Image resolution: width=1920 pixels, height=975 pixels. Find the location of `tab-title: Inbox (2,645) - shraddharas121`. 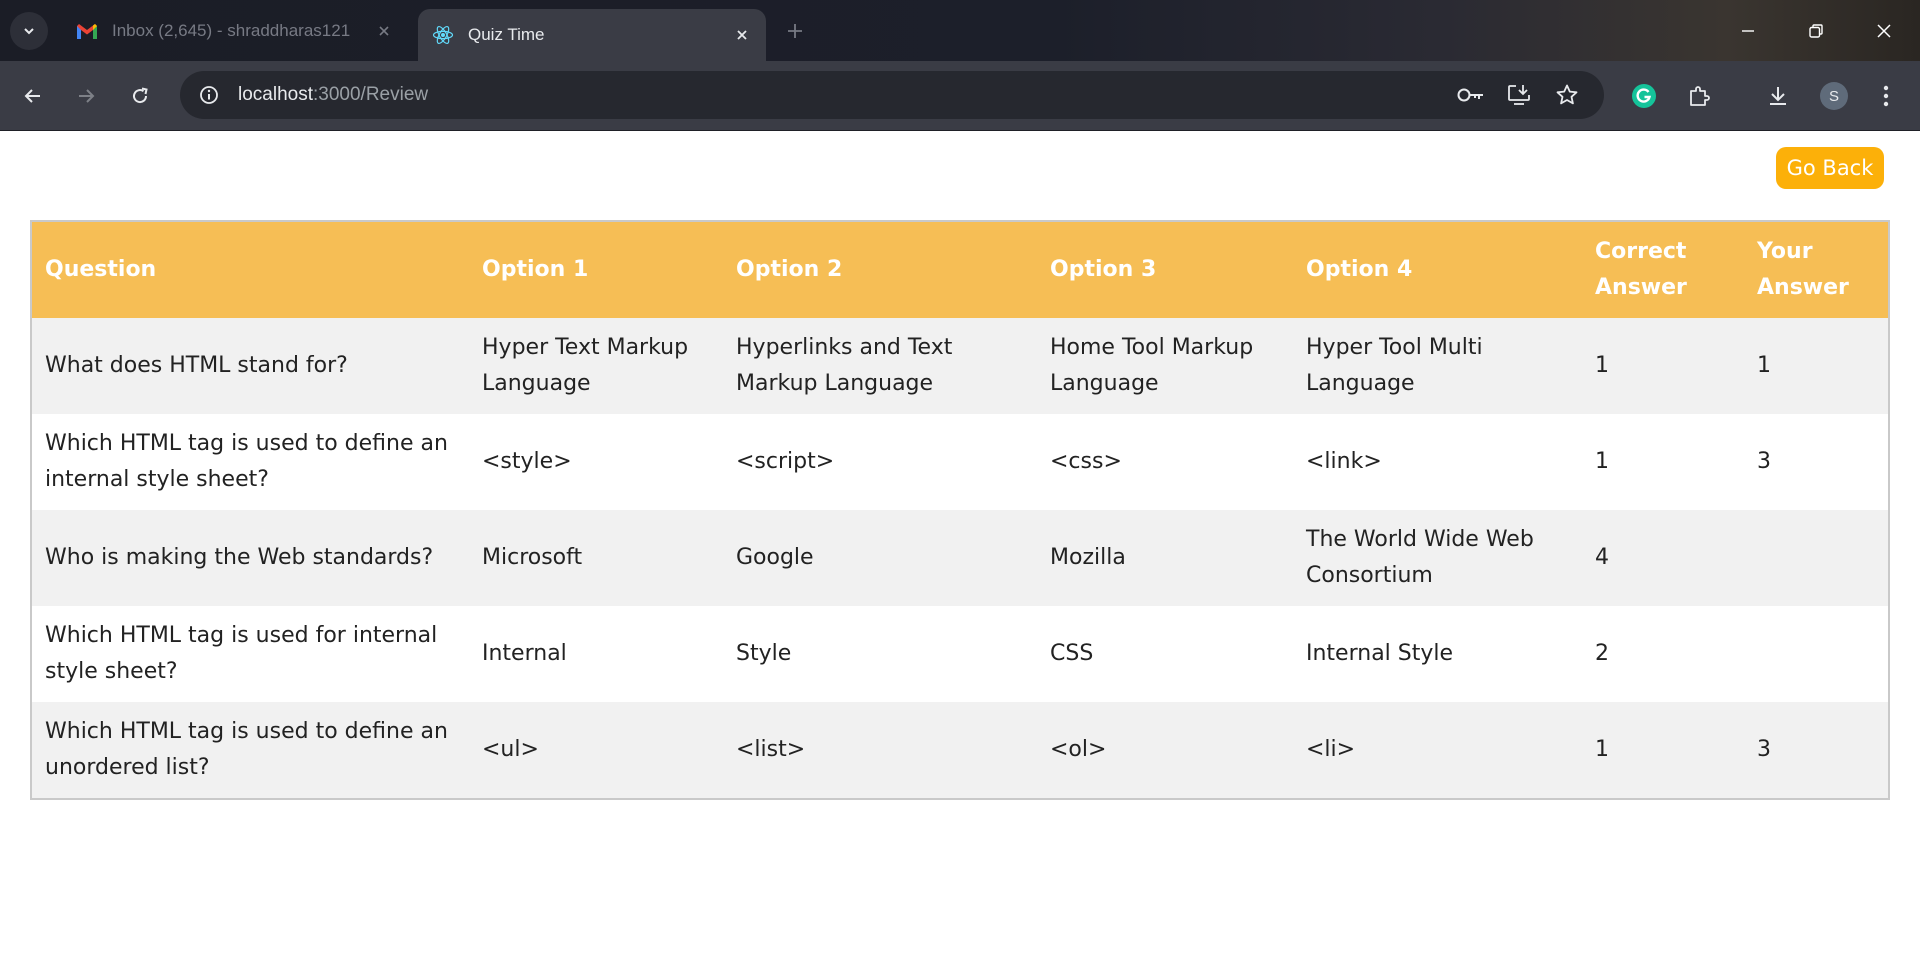

tab-title: Inbox (2,645) - shraddharas121 is located at coordinates (231, 30).